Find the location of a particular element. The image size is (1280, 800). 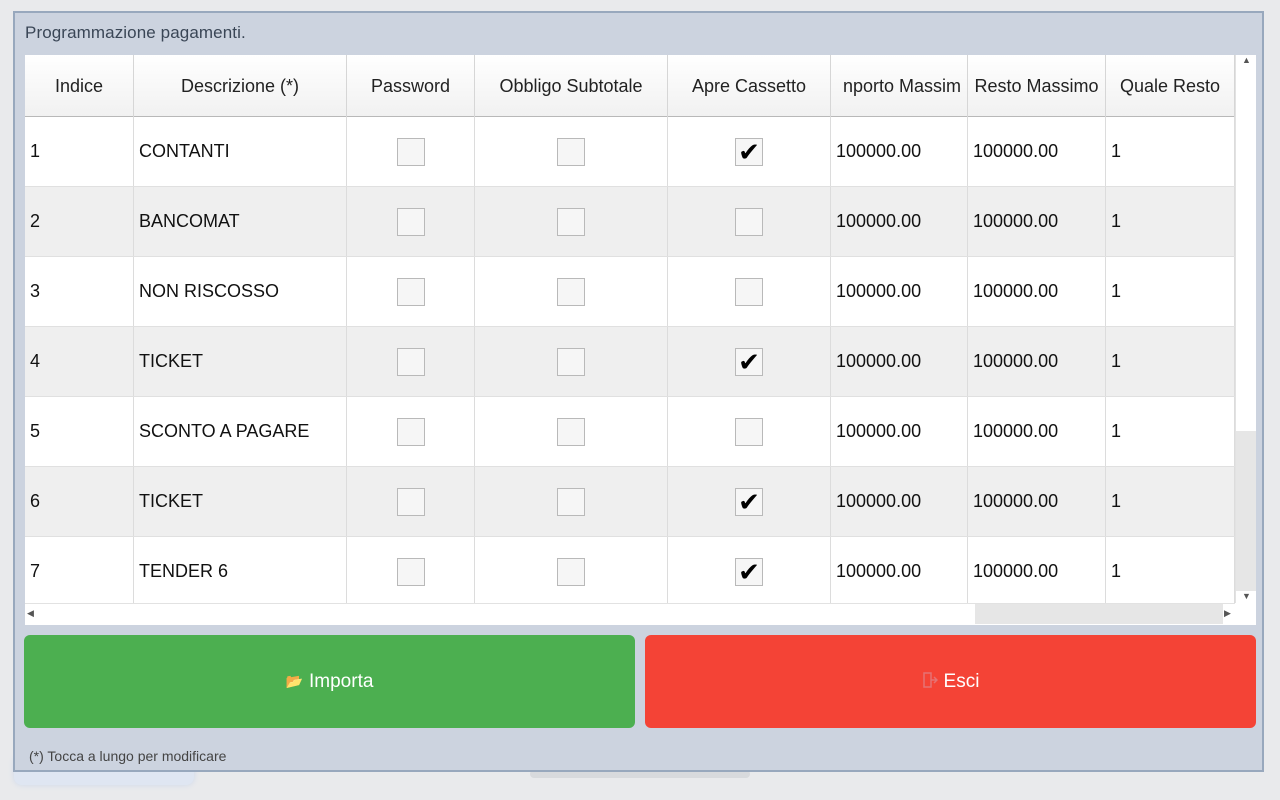

scroll-right-arrow-icon: ▶ is located at coordinates (1227, 613).